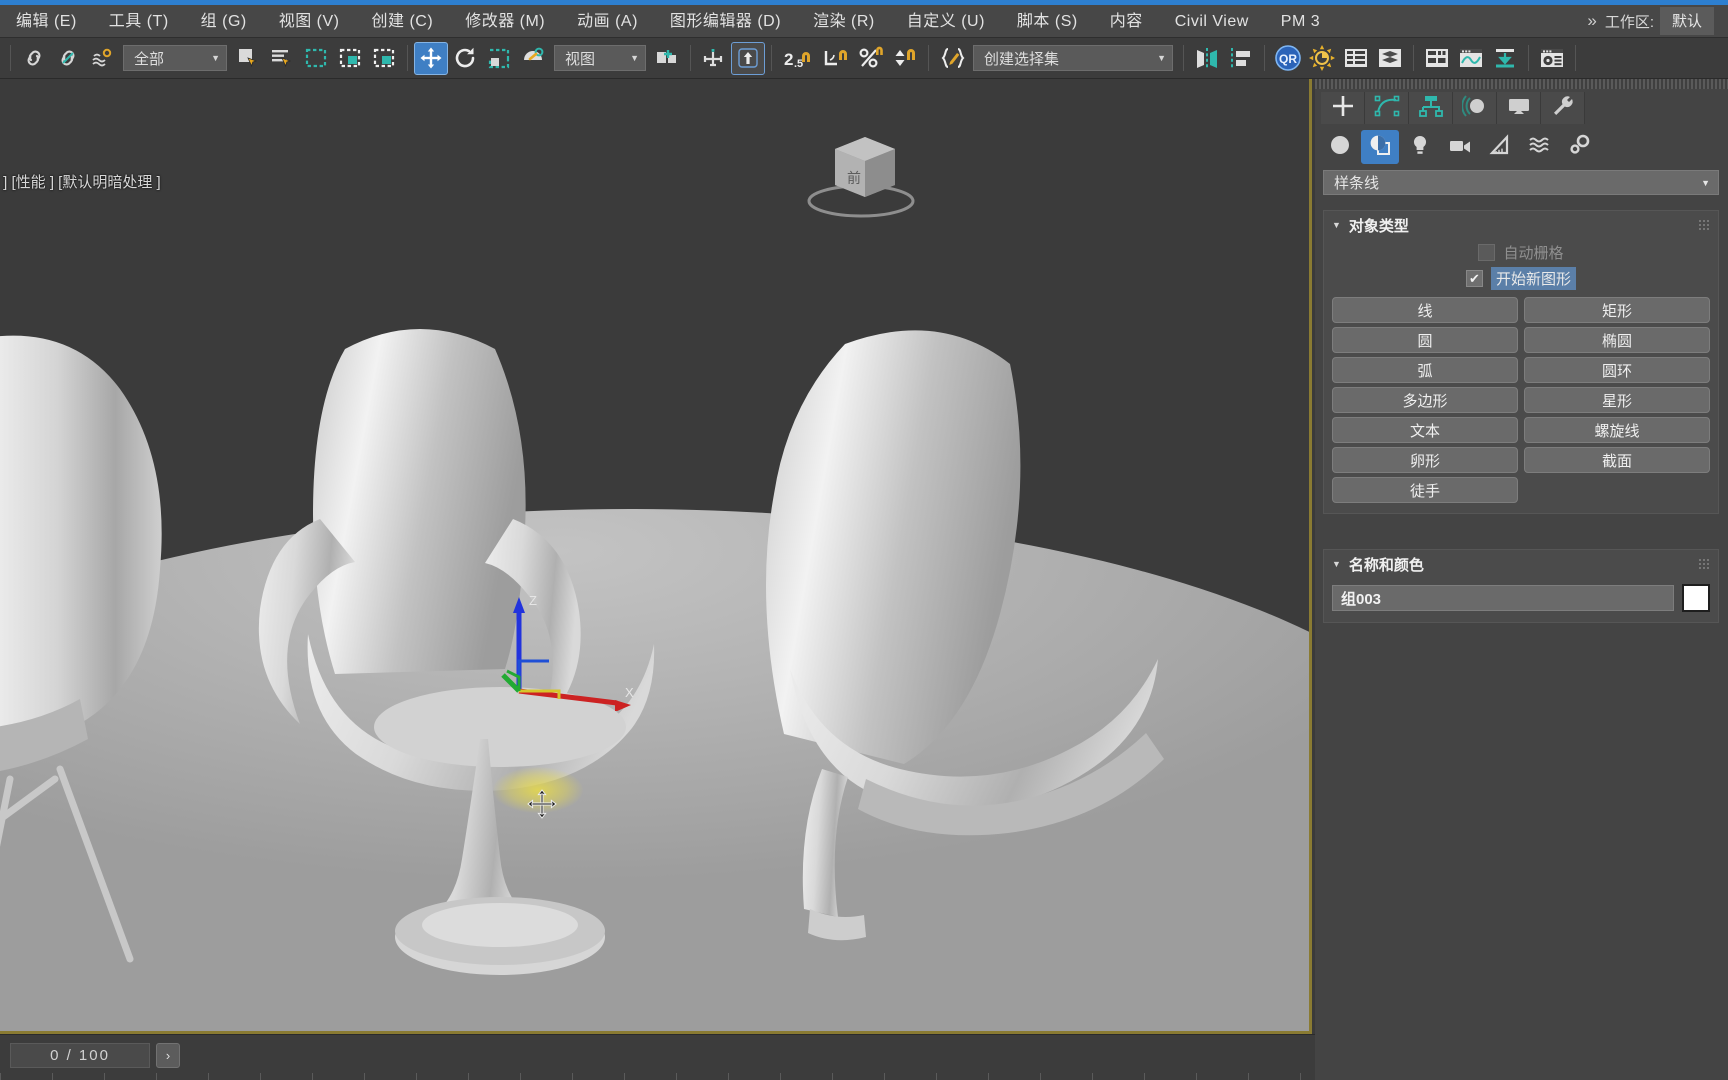 This screenshot has width=1728, height=1080. What do you see at coordinates (46, 21) in the screenshot?
I see `menu-edit: 编辑 (E)` at bounding box center [46, 21].